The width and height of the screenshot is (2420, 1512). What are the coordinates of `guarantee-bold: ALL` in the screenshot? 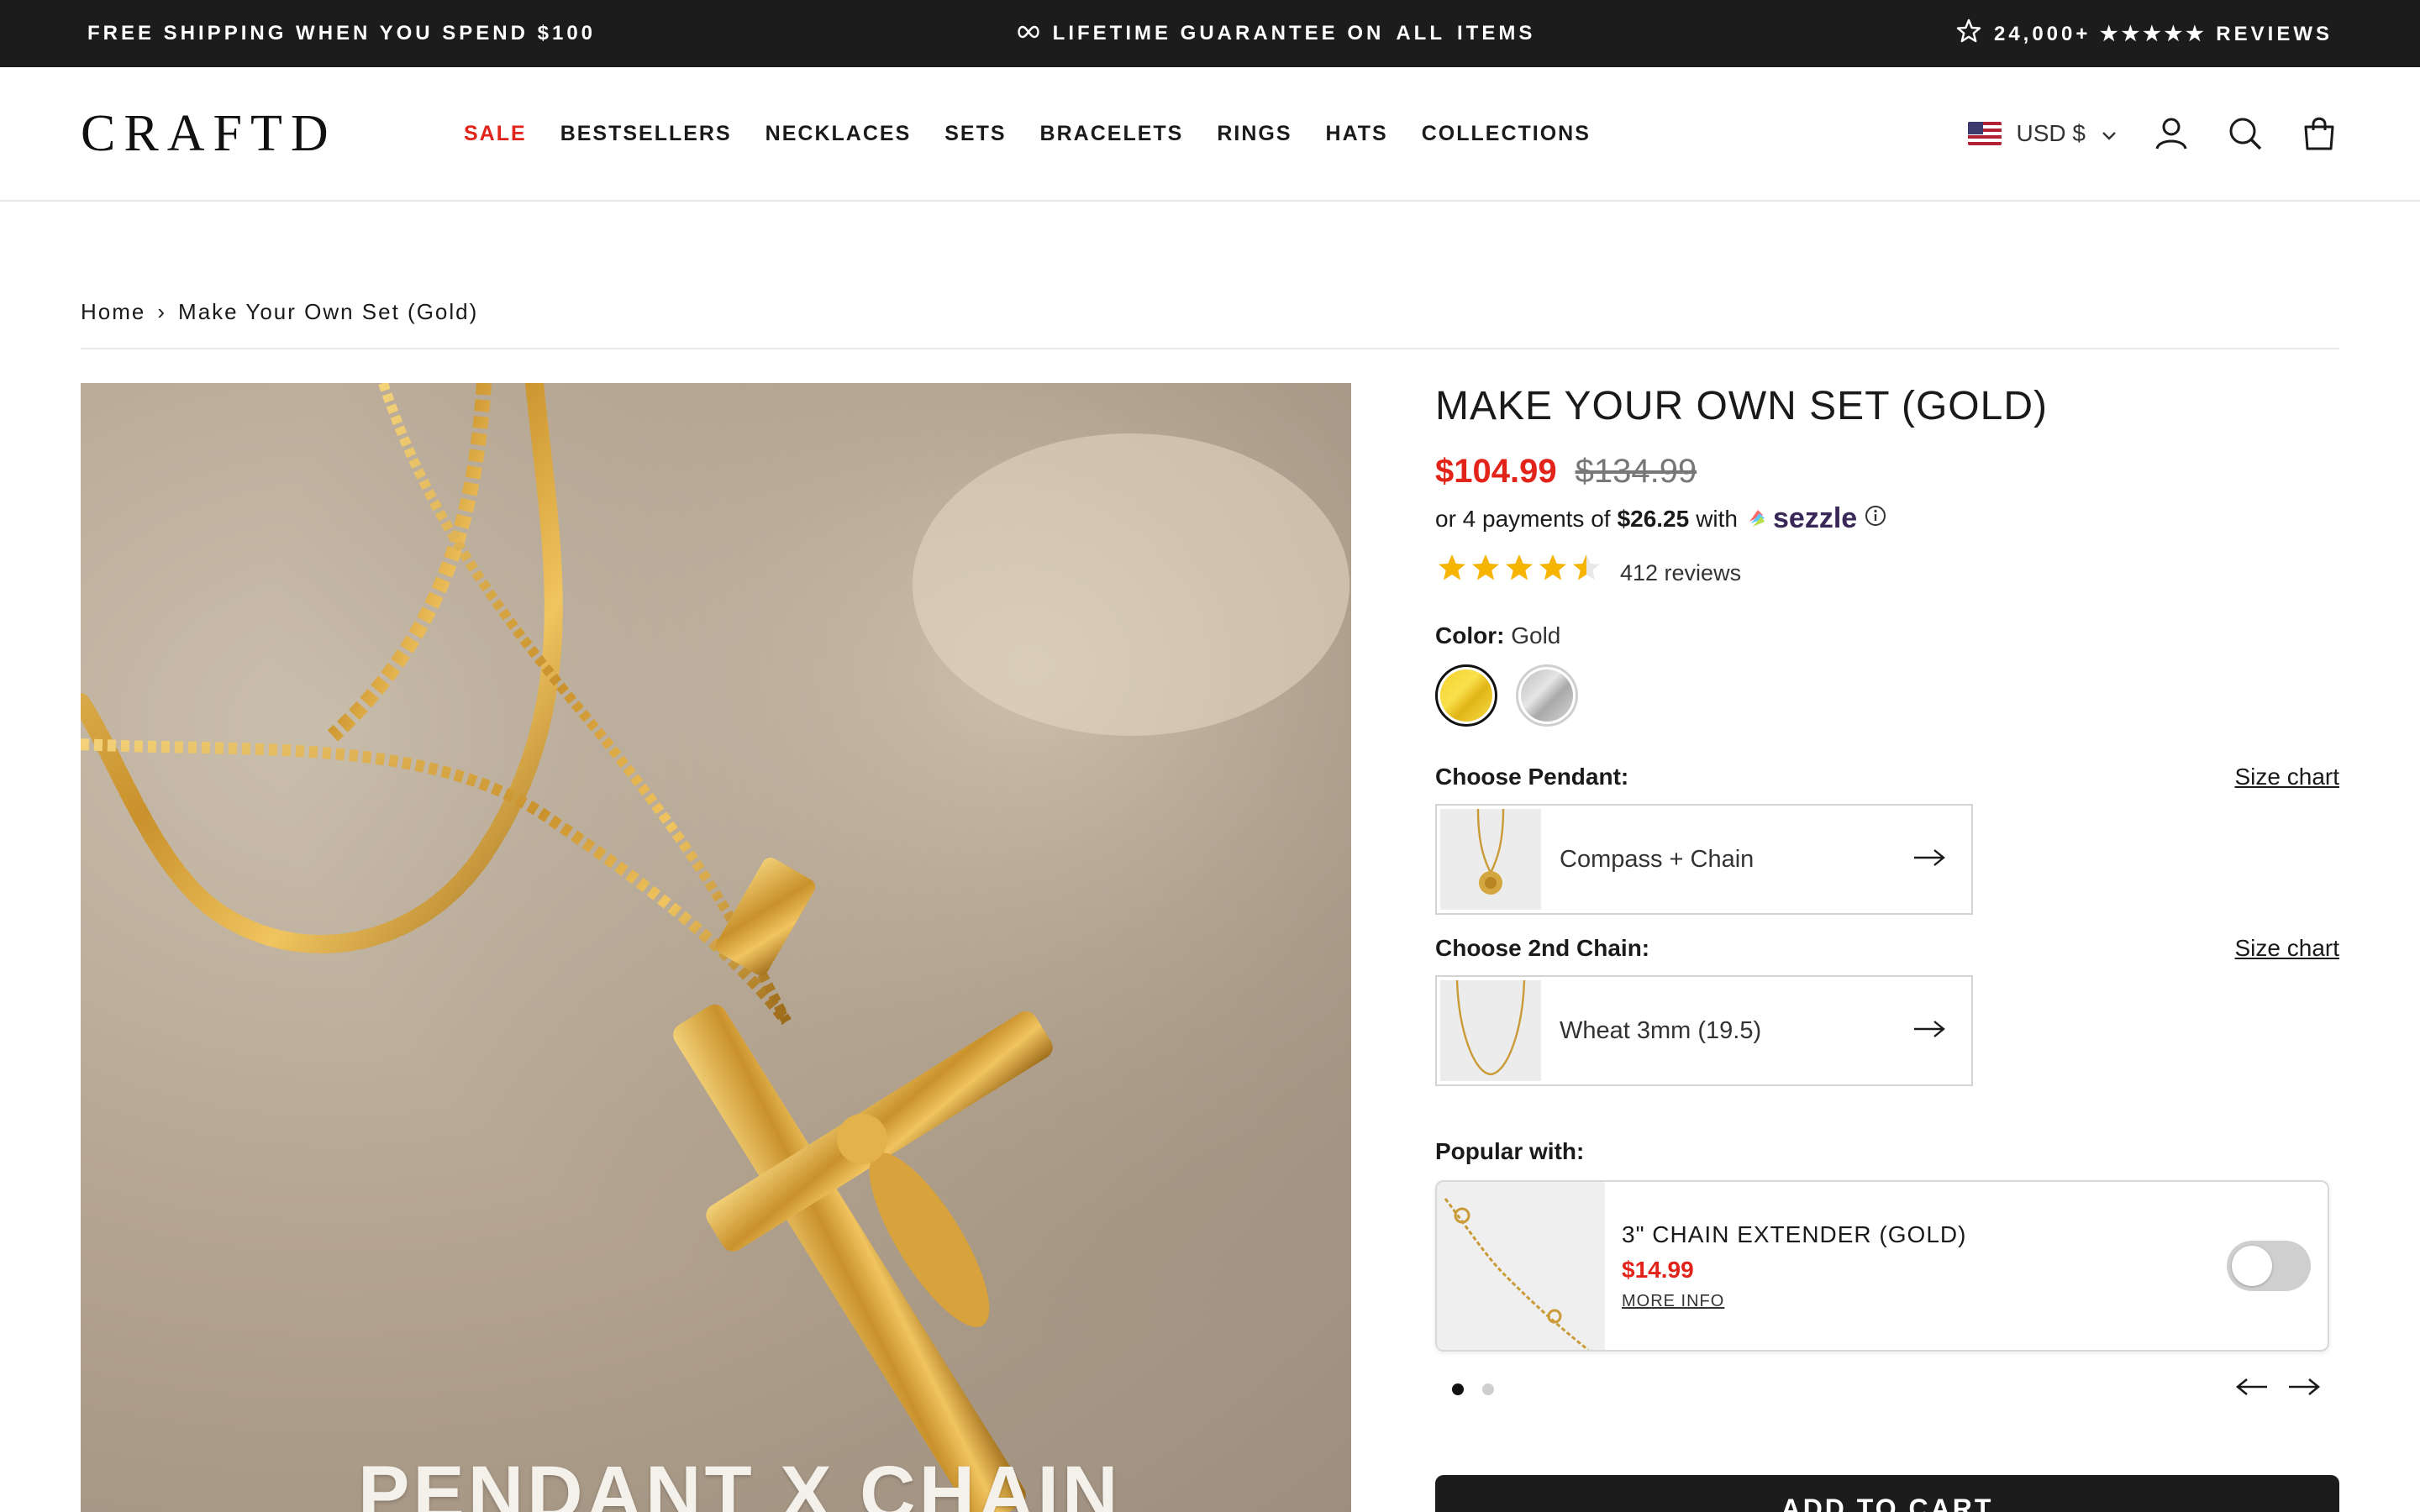 It's located at (1420, 33).